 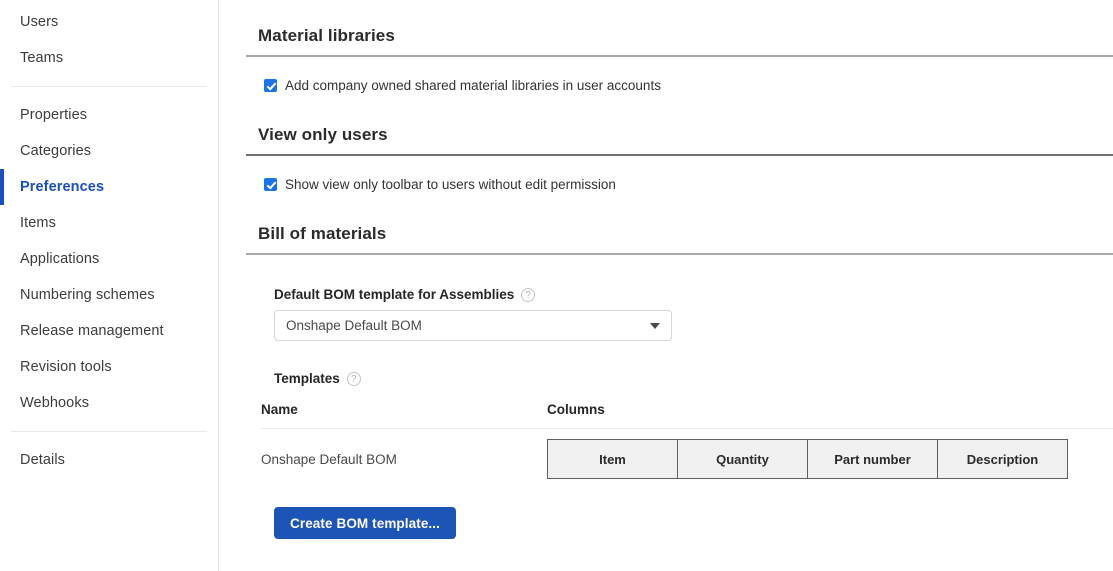 I want to click on checkbox-add-company-material-libraries, so click(x=270, y=85).